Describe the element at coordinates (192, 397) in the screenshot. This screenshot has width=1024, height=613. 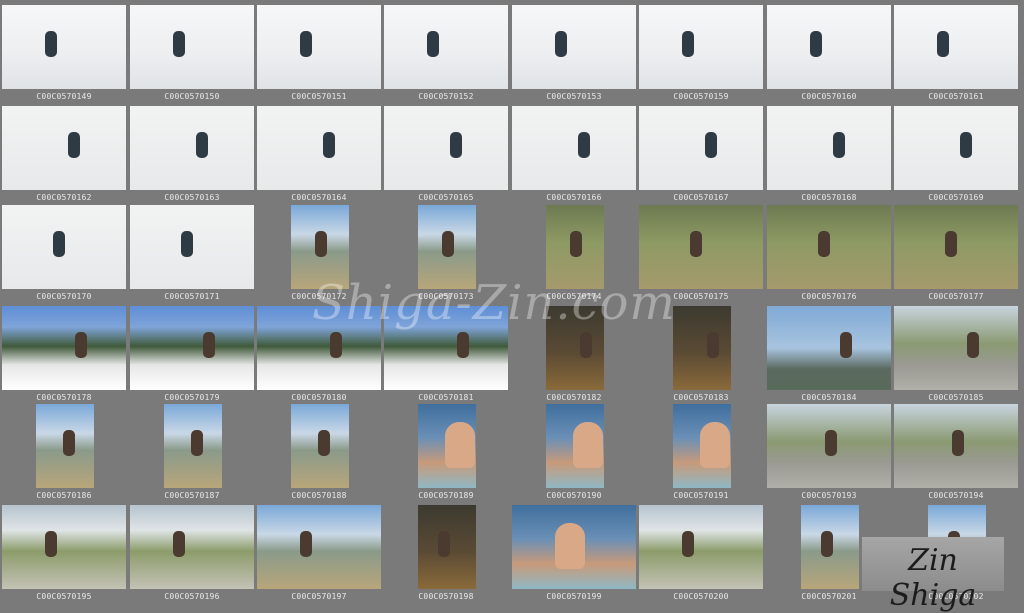
I see `photo-code: C00C0570179` at that location.